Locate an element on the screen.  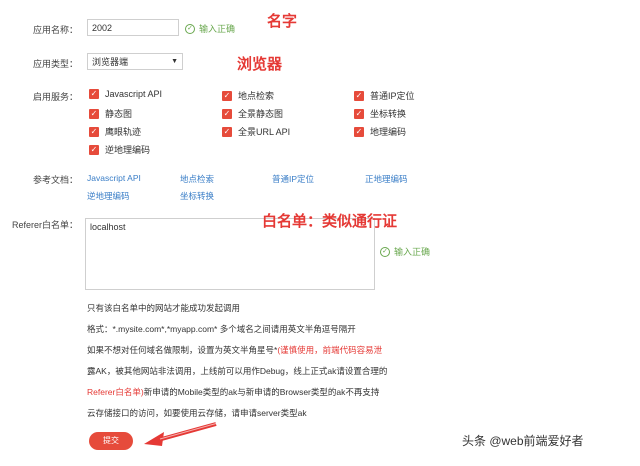
service-checkbox-reverse-geocoding: ✓ 逆地理编码 is located at coordinates (119, 149).